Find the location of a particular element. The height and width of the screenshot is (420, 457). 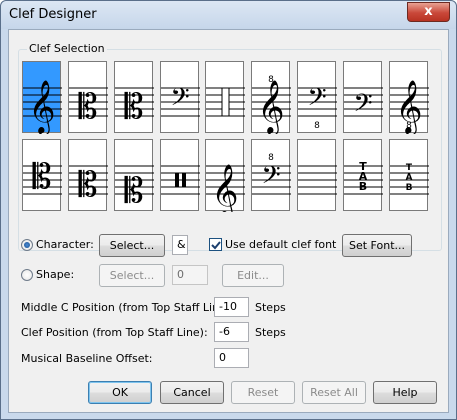

middle-c-unit: Steps is located at coordinates (270, 307).